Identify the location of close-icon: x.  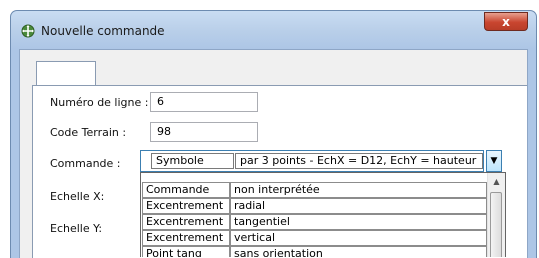
(506, 21).